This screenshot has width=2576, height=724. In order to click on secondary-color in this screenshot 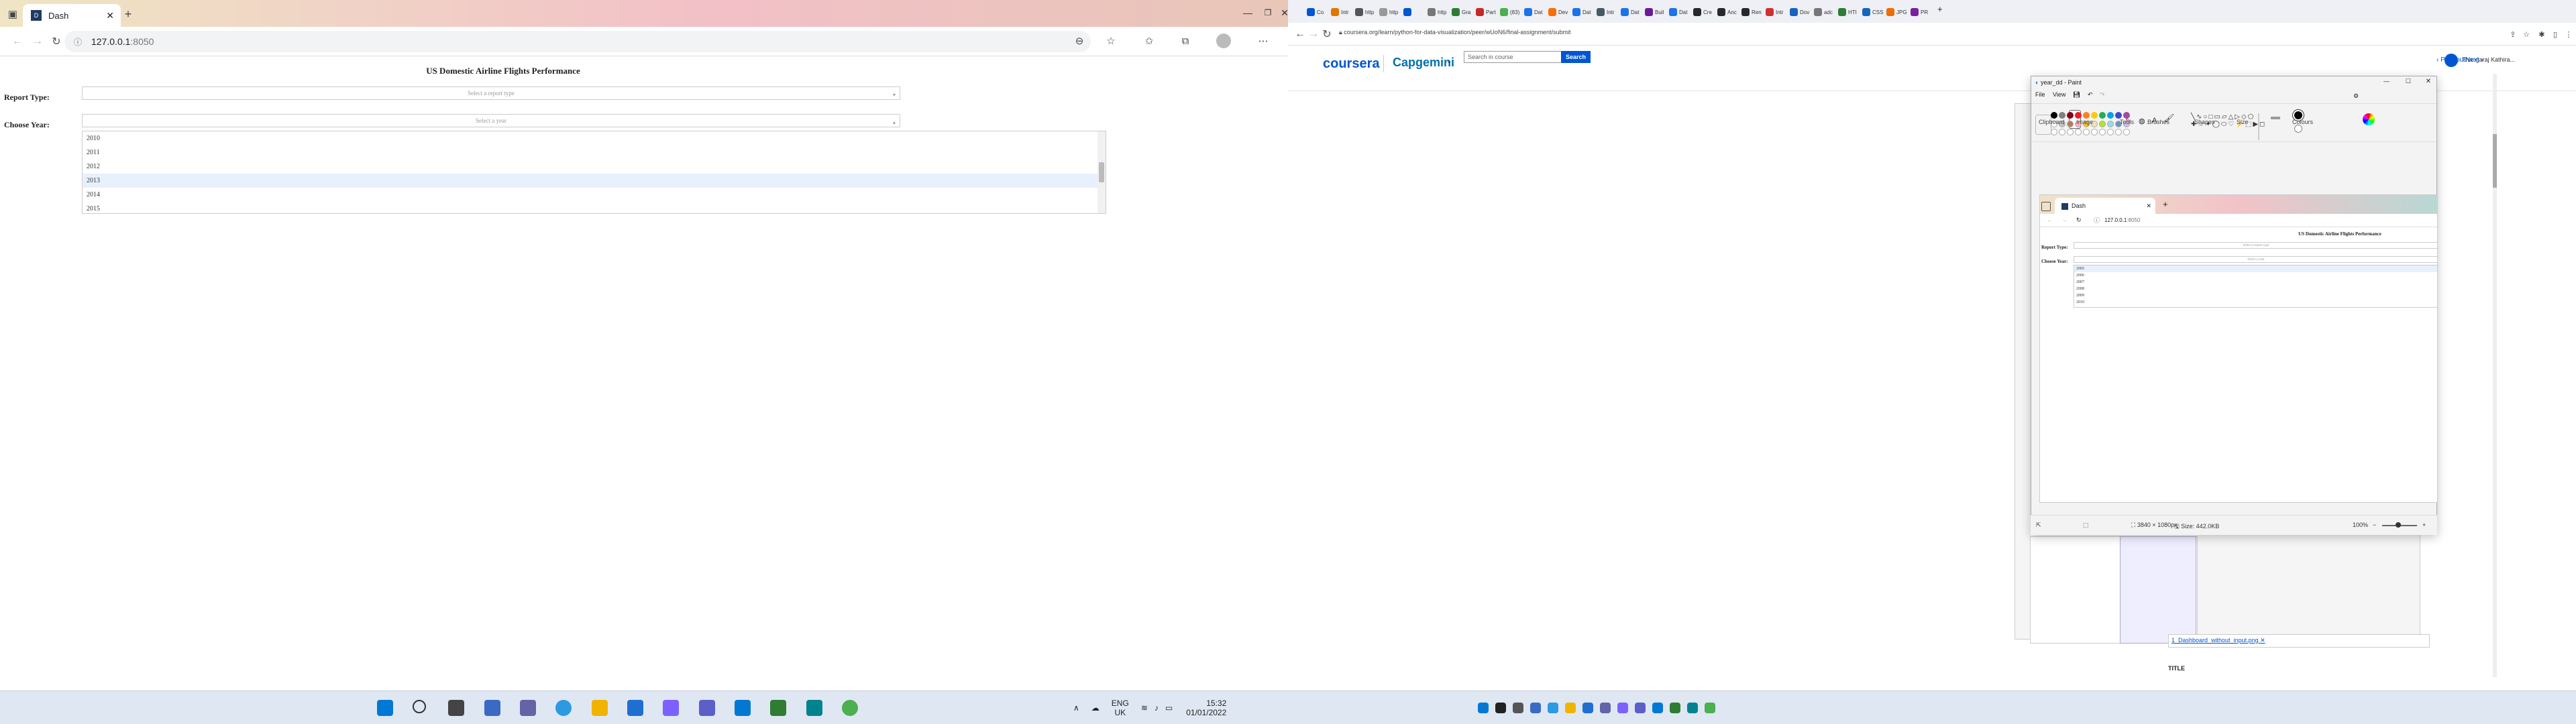, I will do `click(2298, 129)`.